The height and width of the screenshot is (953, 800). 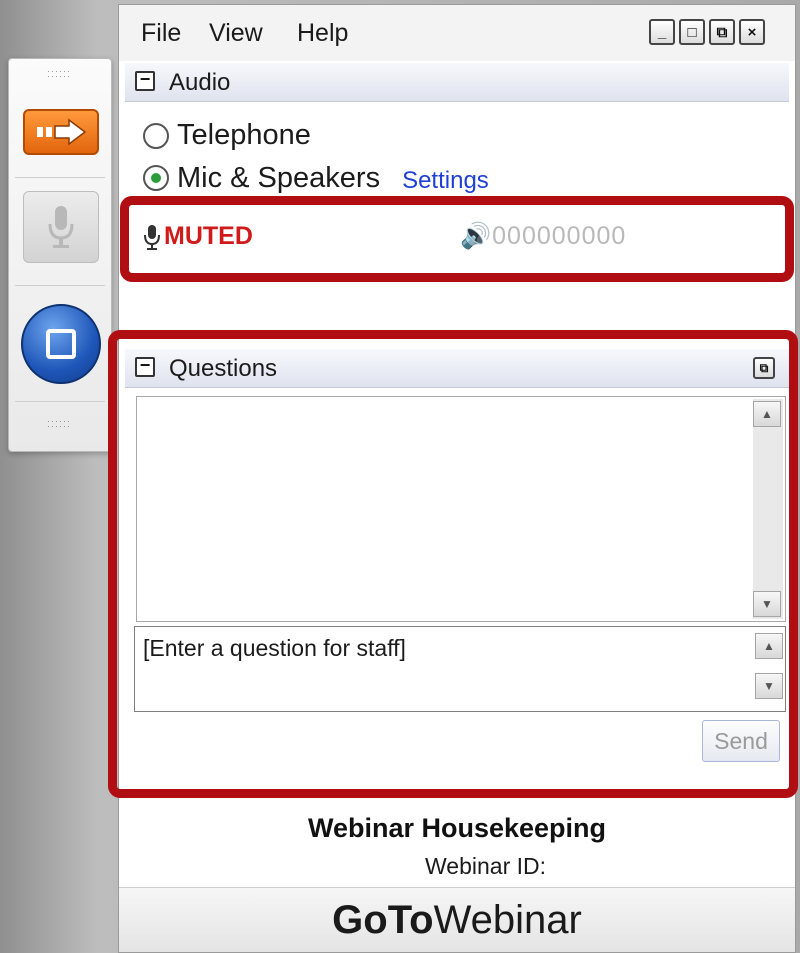 What do you see at coordinates (200, 82) in the screenshot?
I see `audio-panel-title: Audio` at bounding box center [200, 82].